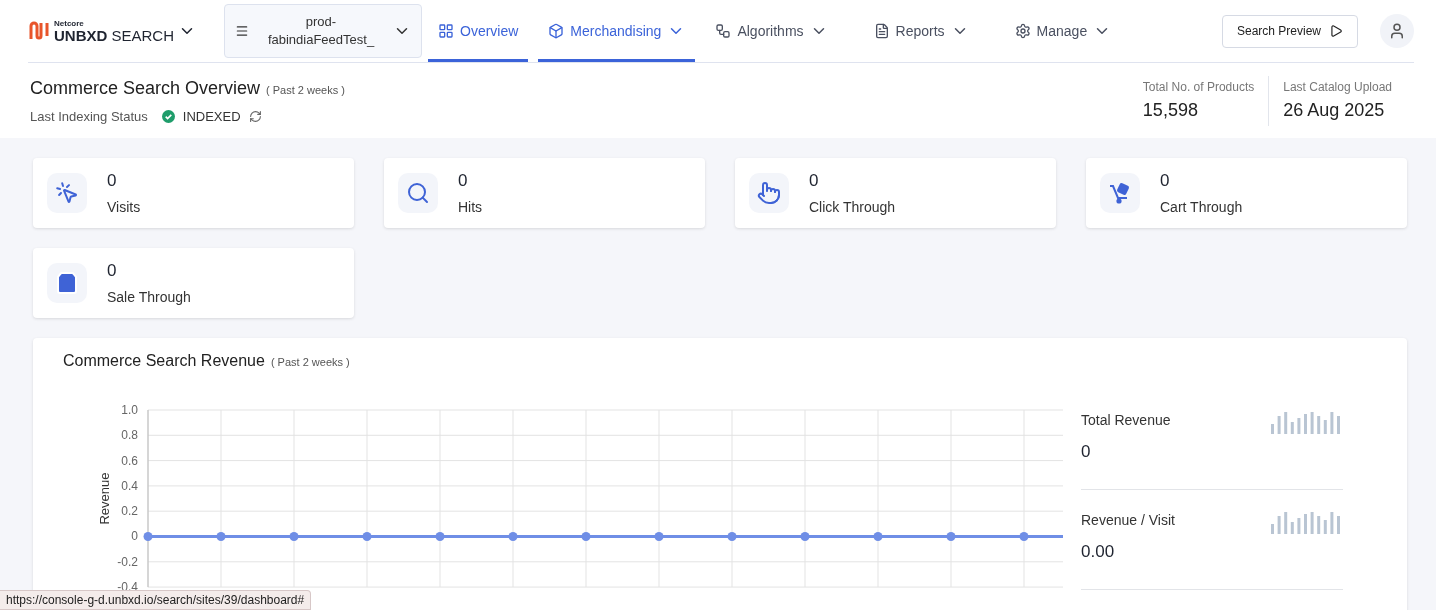 The image size is (1436, 610). Describe the element at coordinates (1086, 452) in the screenshot. I see `summary-value: 0` at that location.